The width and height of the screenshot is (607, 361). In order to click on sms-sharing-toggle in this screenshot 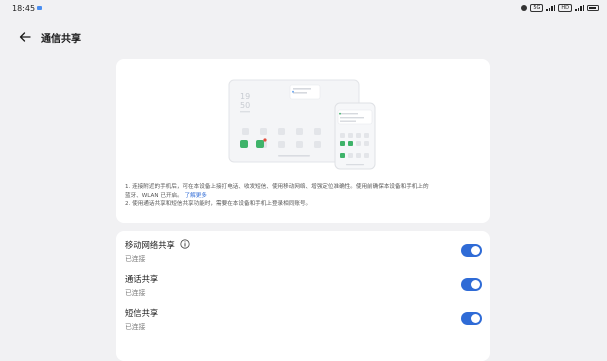, I will do `click(471, 318)`.